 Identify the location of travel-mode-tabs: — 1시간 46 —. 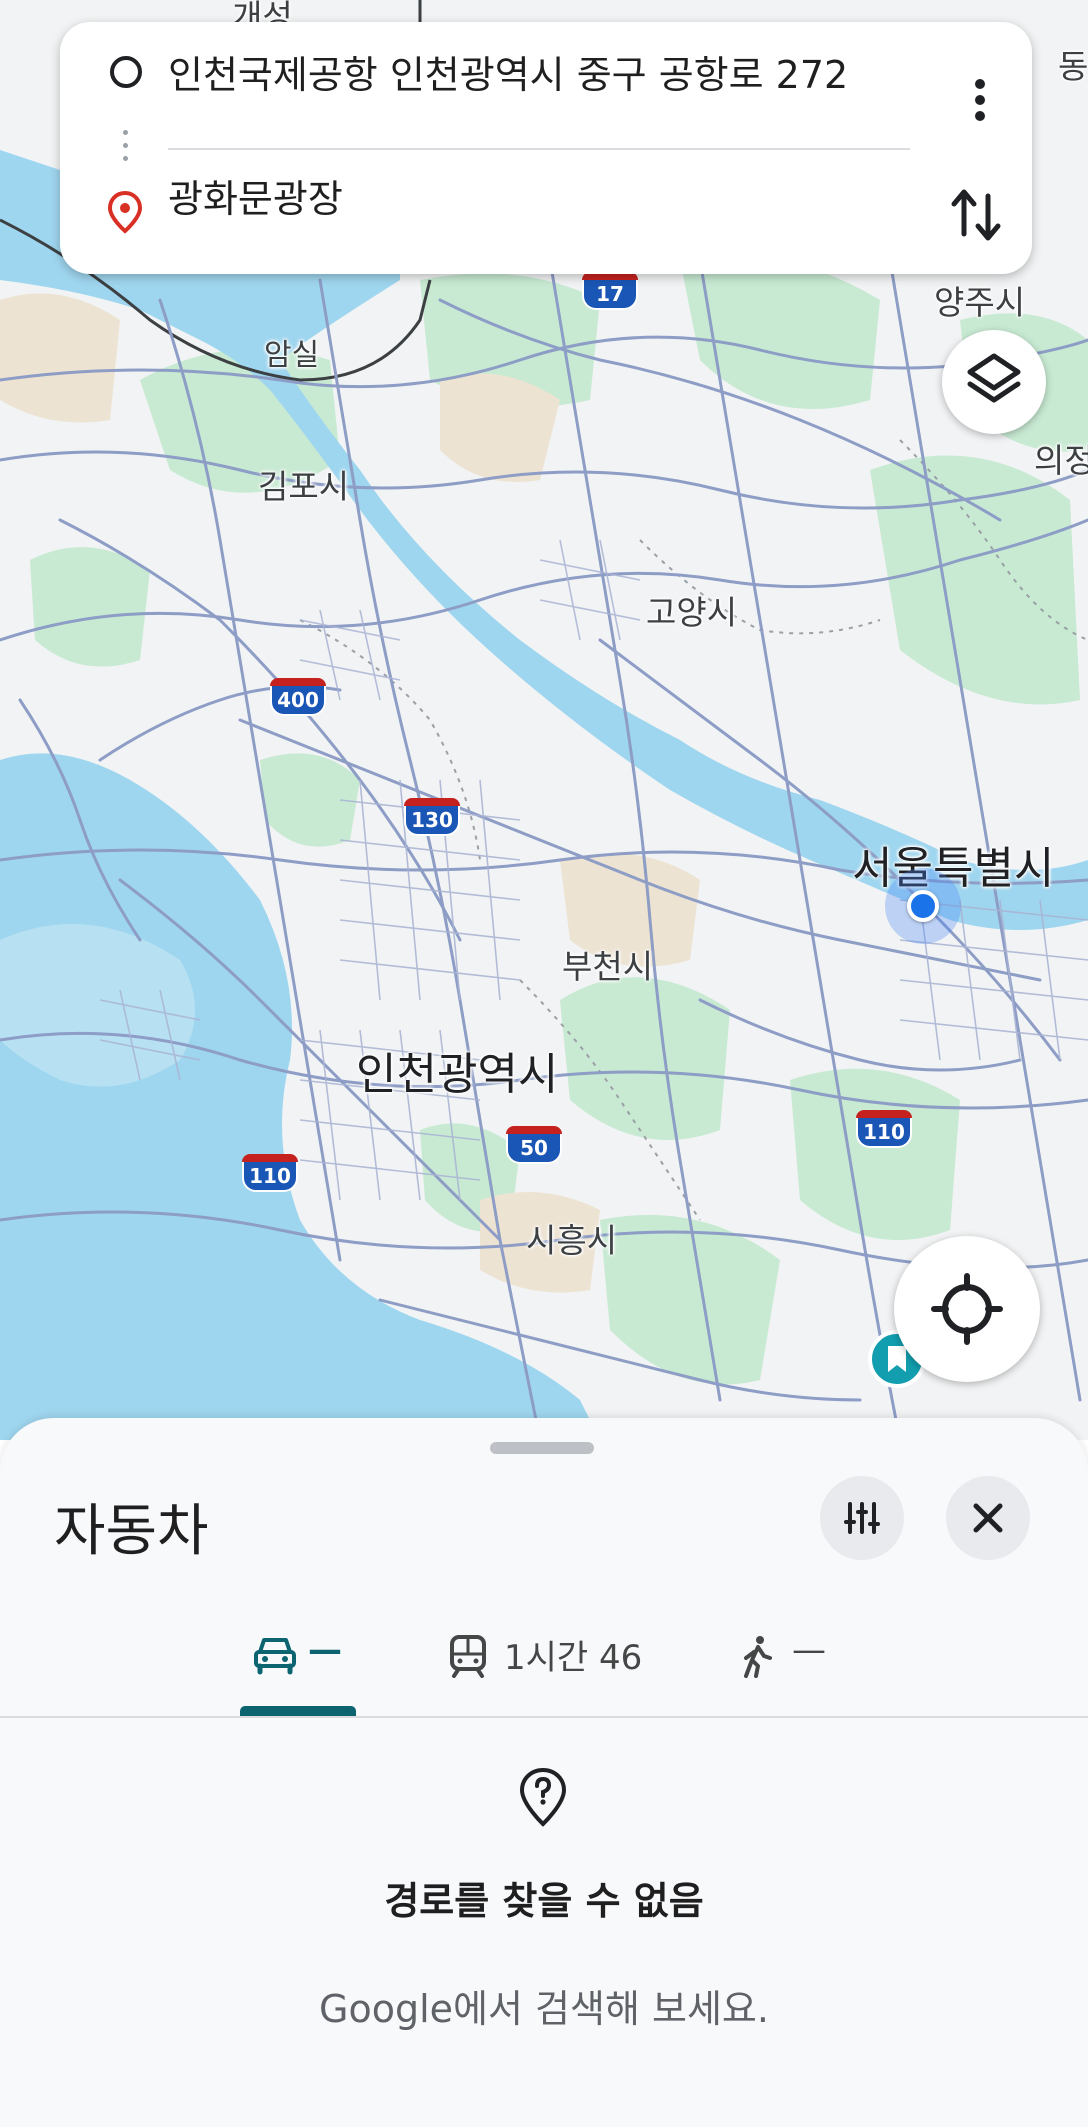
(544, 1651).